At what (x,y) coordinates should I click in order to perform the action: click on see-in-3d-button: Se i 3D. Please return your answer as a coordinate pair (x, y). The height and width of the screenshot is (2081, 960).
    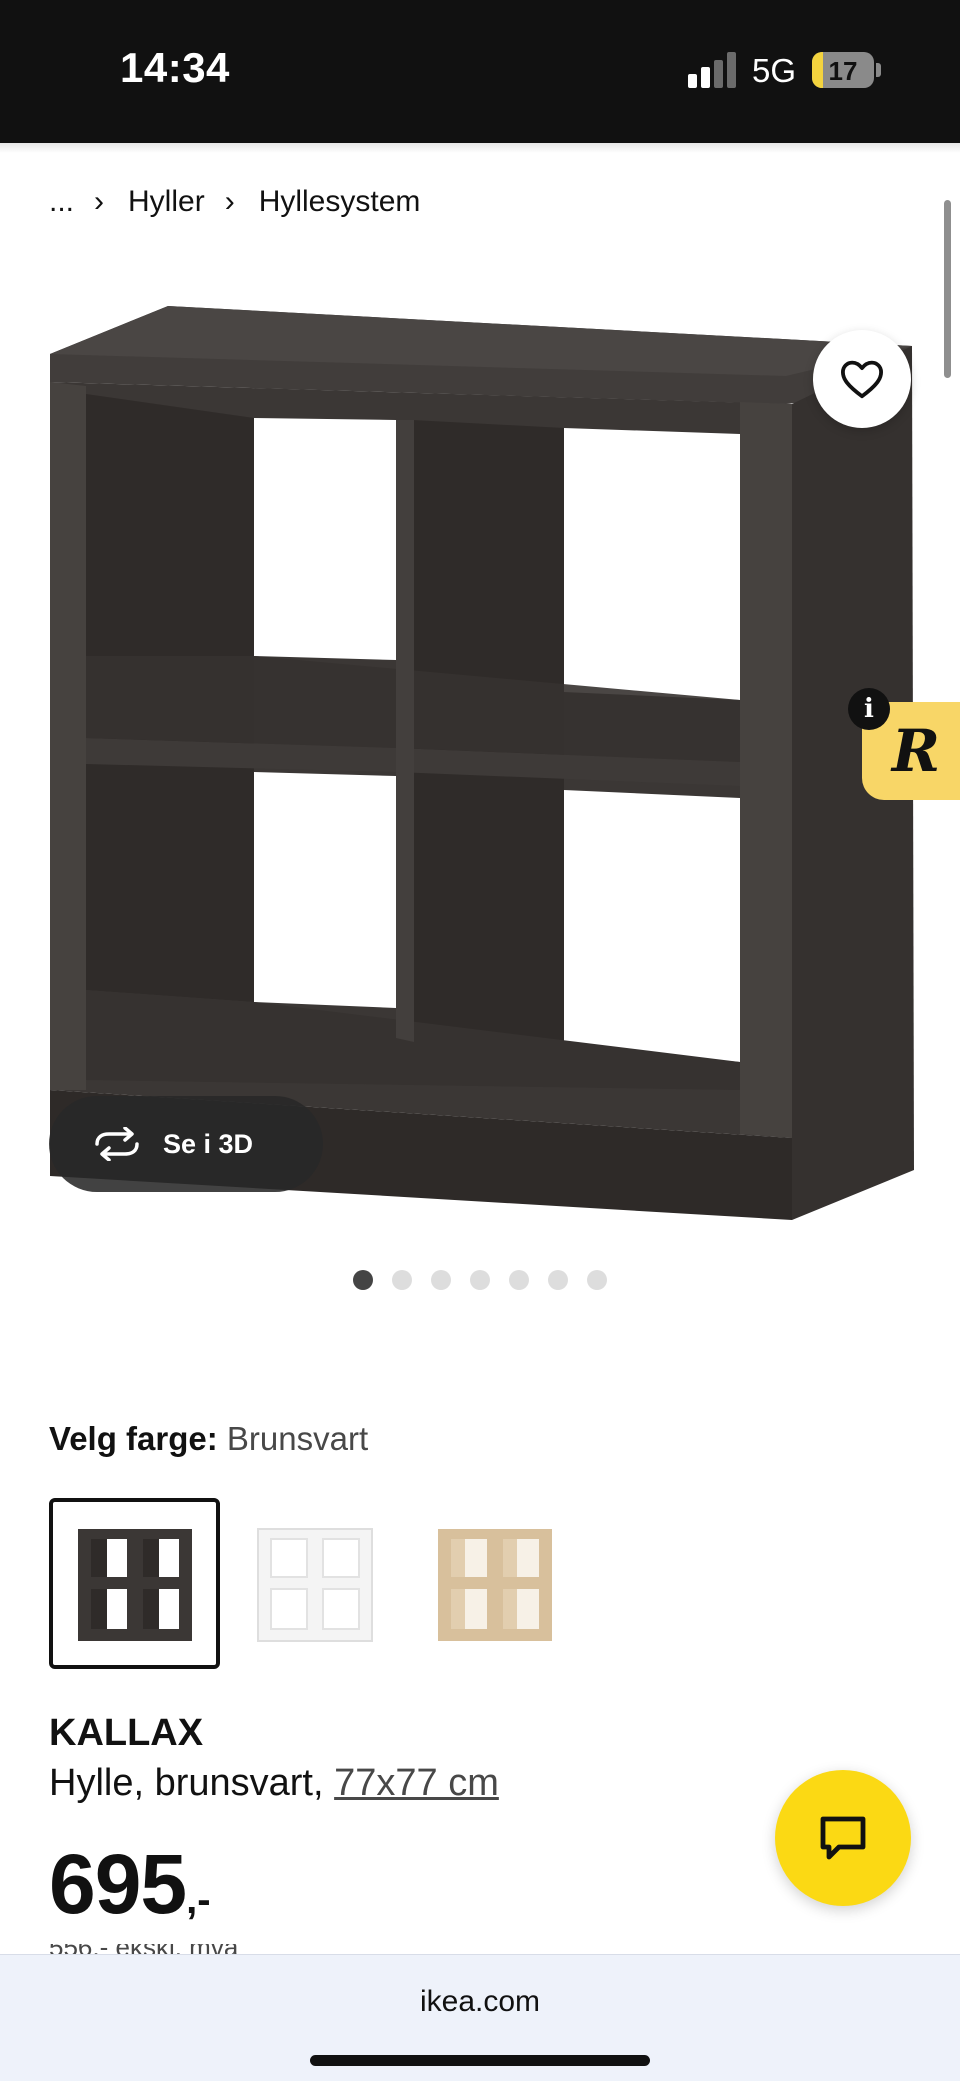
    Looking at the image, I should click on (186, 1144).